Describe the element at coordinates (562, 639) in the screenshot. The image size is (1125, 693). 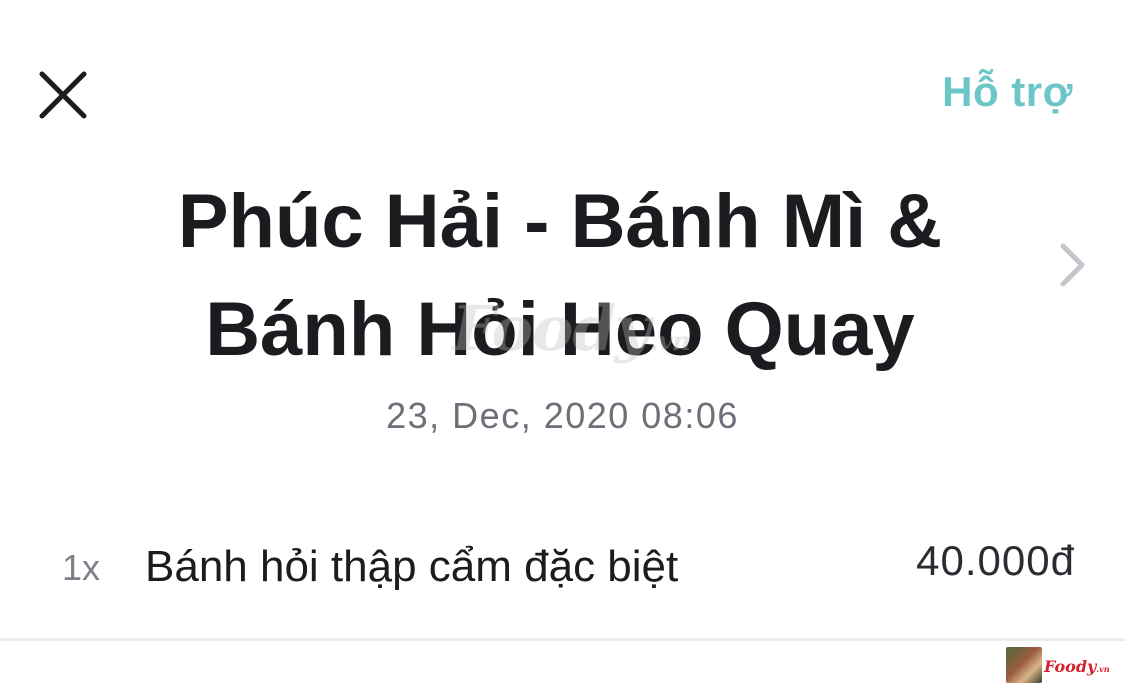
I see `divider` at that location.